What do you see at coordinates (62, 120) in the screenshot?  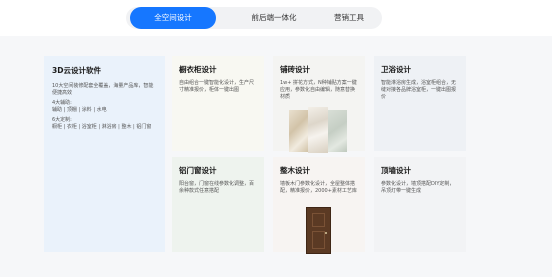 I see `libs-heading: 6大定制:` at bounding box center [62, 120].